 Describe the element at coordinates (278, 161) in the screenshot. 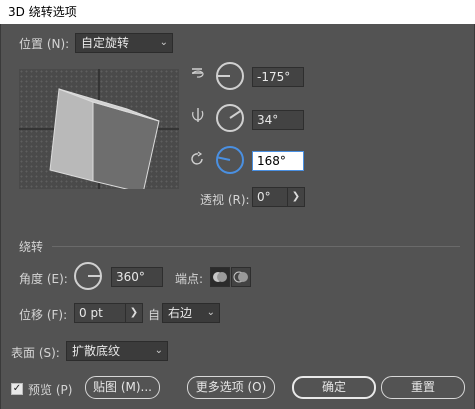

I see `z-rotation-input: 168°` at that location.